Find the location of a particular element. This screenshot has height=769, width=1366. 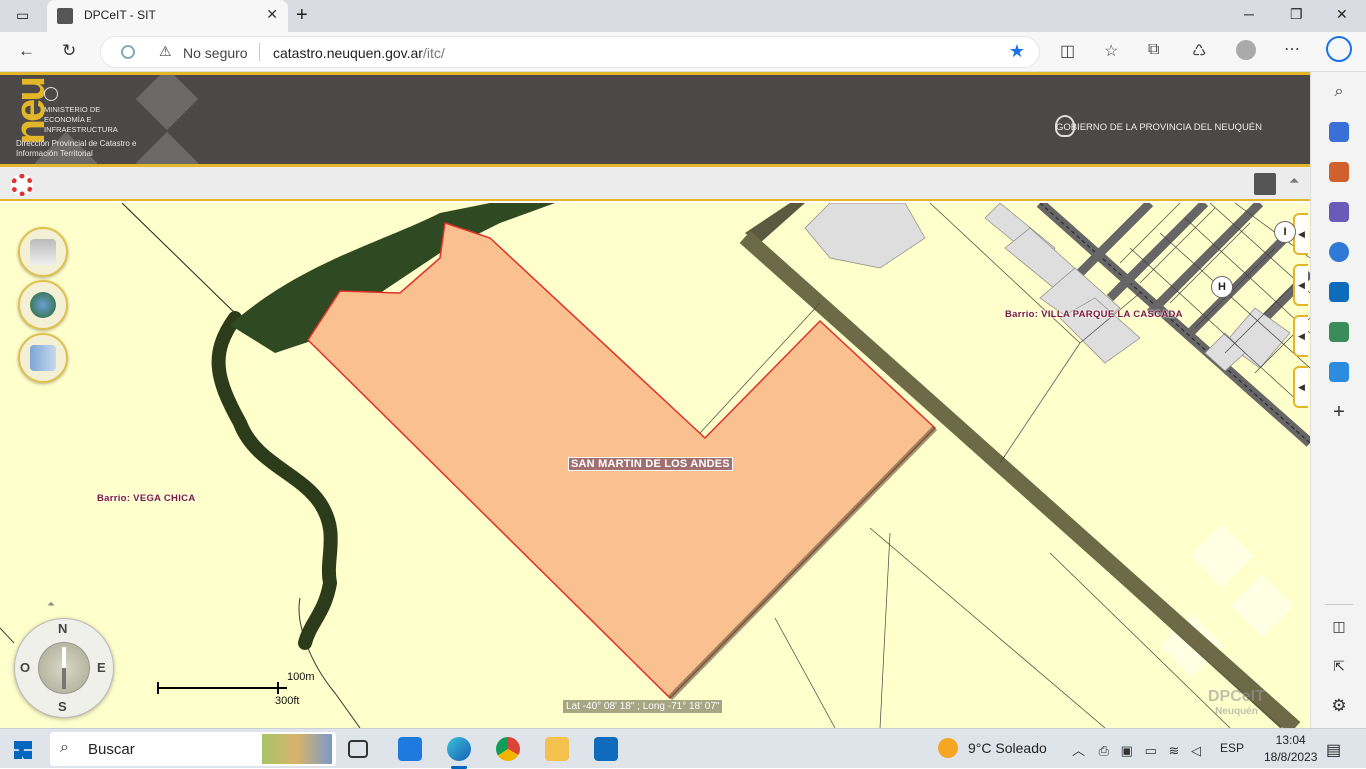

new-tab-button: + is located at coordinates (302, 15).